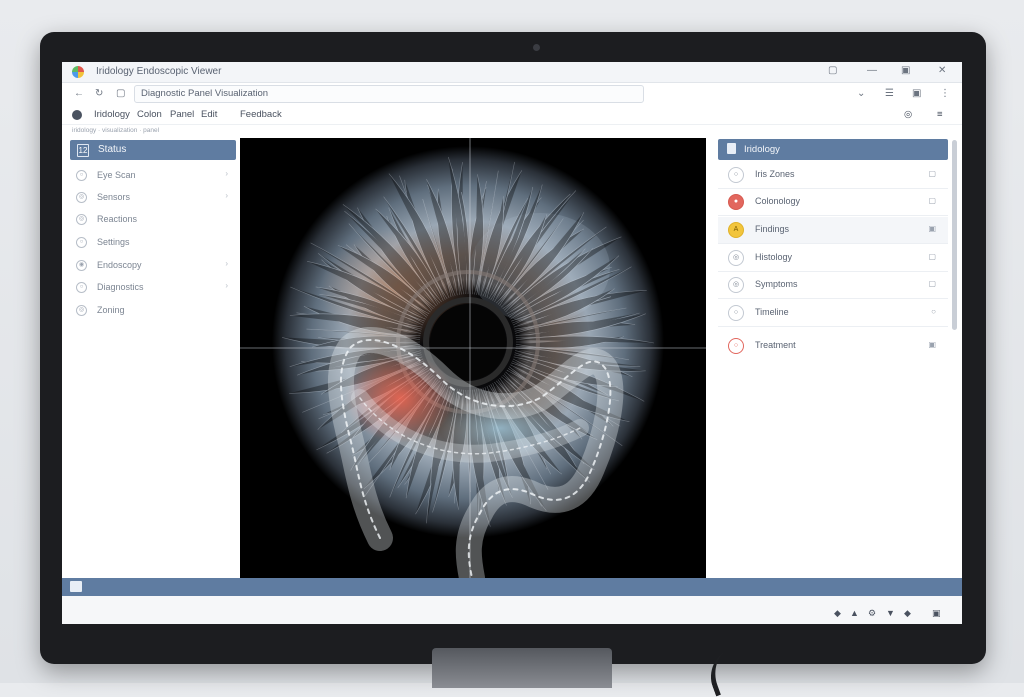 Image resolution: width=1024 pixels, height=697 pixels. Describe the element at coordinates (78, 72) in the screenshot. I see `app-logo-icon` at that location.